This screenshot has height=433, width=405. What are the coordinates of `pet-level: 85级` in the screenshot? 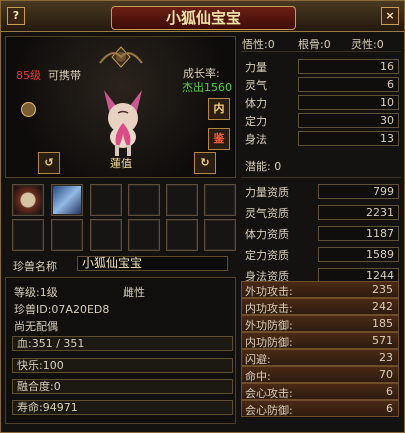 It's located at (28, 75).